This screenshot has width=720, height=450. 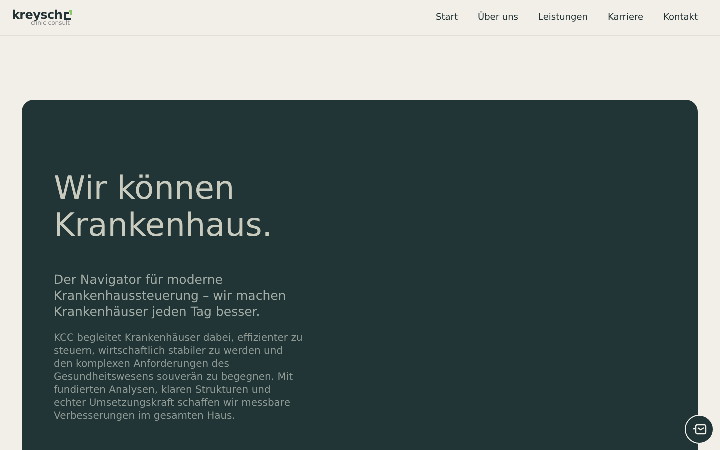 What do you see at coordinates (447, 17) in the screenshot?
I see `nav-link: Start` at bounding box center [447, 17].